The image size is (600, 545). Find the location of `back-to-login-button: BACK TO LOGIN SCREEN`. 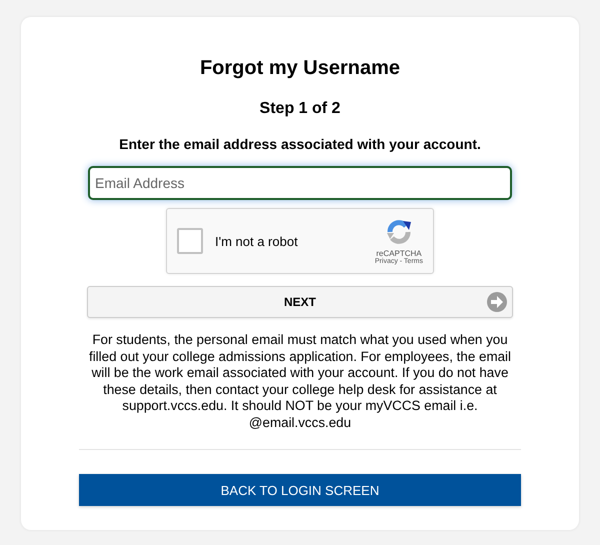

back-to-login-button: BACK TO LOGIN SCREEN is located at coordinates (300, 490).